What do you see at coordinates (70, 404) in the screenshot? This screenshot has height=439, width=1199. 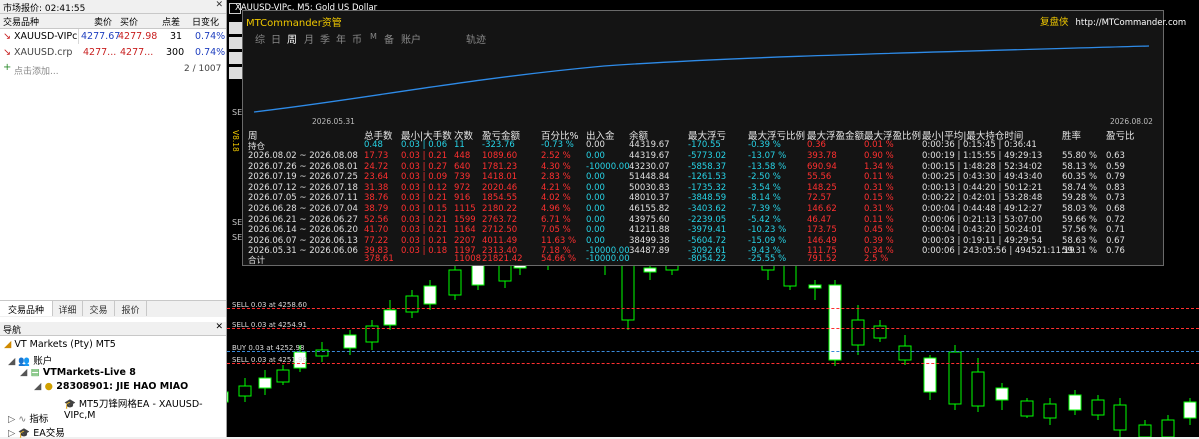 I see `ea-icon: 🎓` at bounding box center [70, 404].